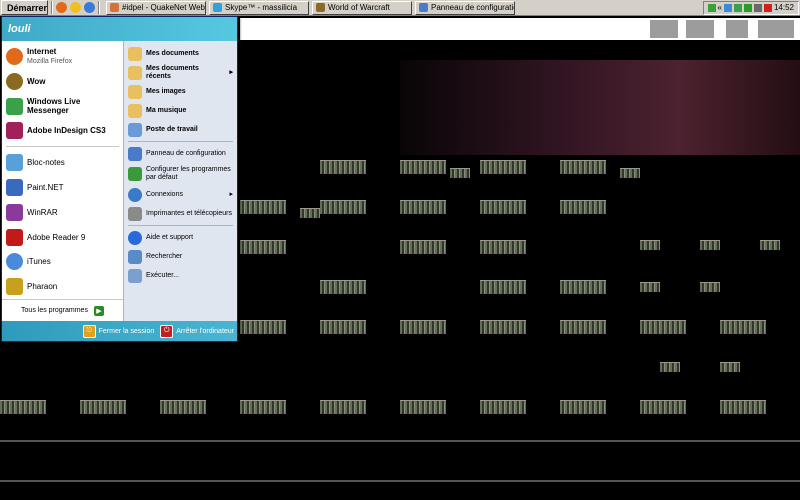 This screenshot has height=500, width=800. Describe the element at coordinates (42, 287) in the screenshot. I see `recent-label: Pharaon` at that location.